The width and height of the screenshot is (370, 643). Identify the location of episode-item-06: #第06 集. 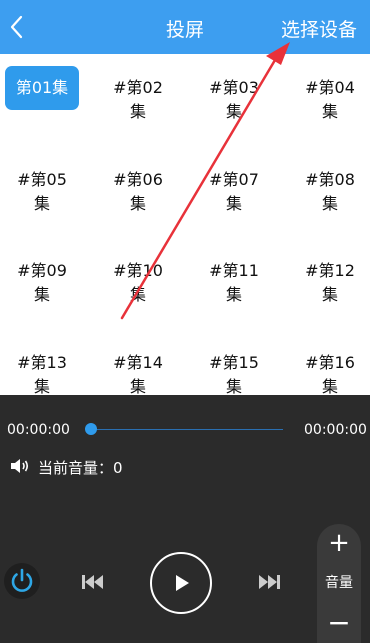
(138, 192).